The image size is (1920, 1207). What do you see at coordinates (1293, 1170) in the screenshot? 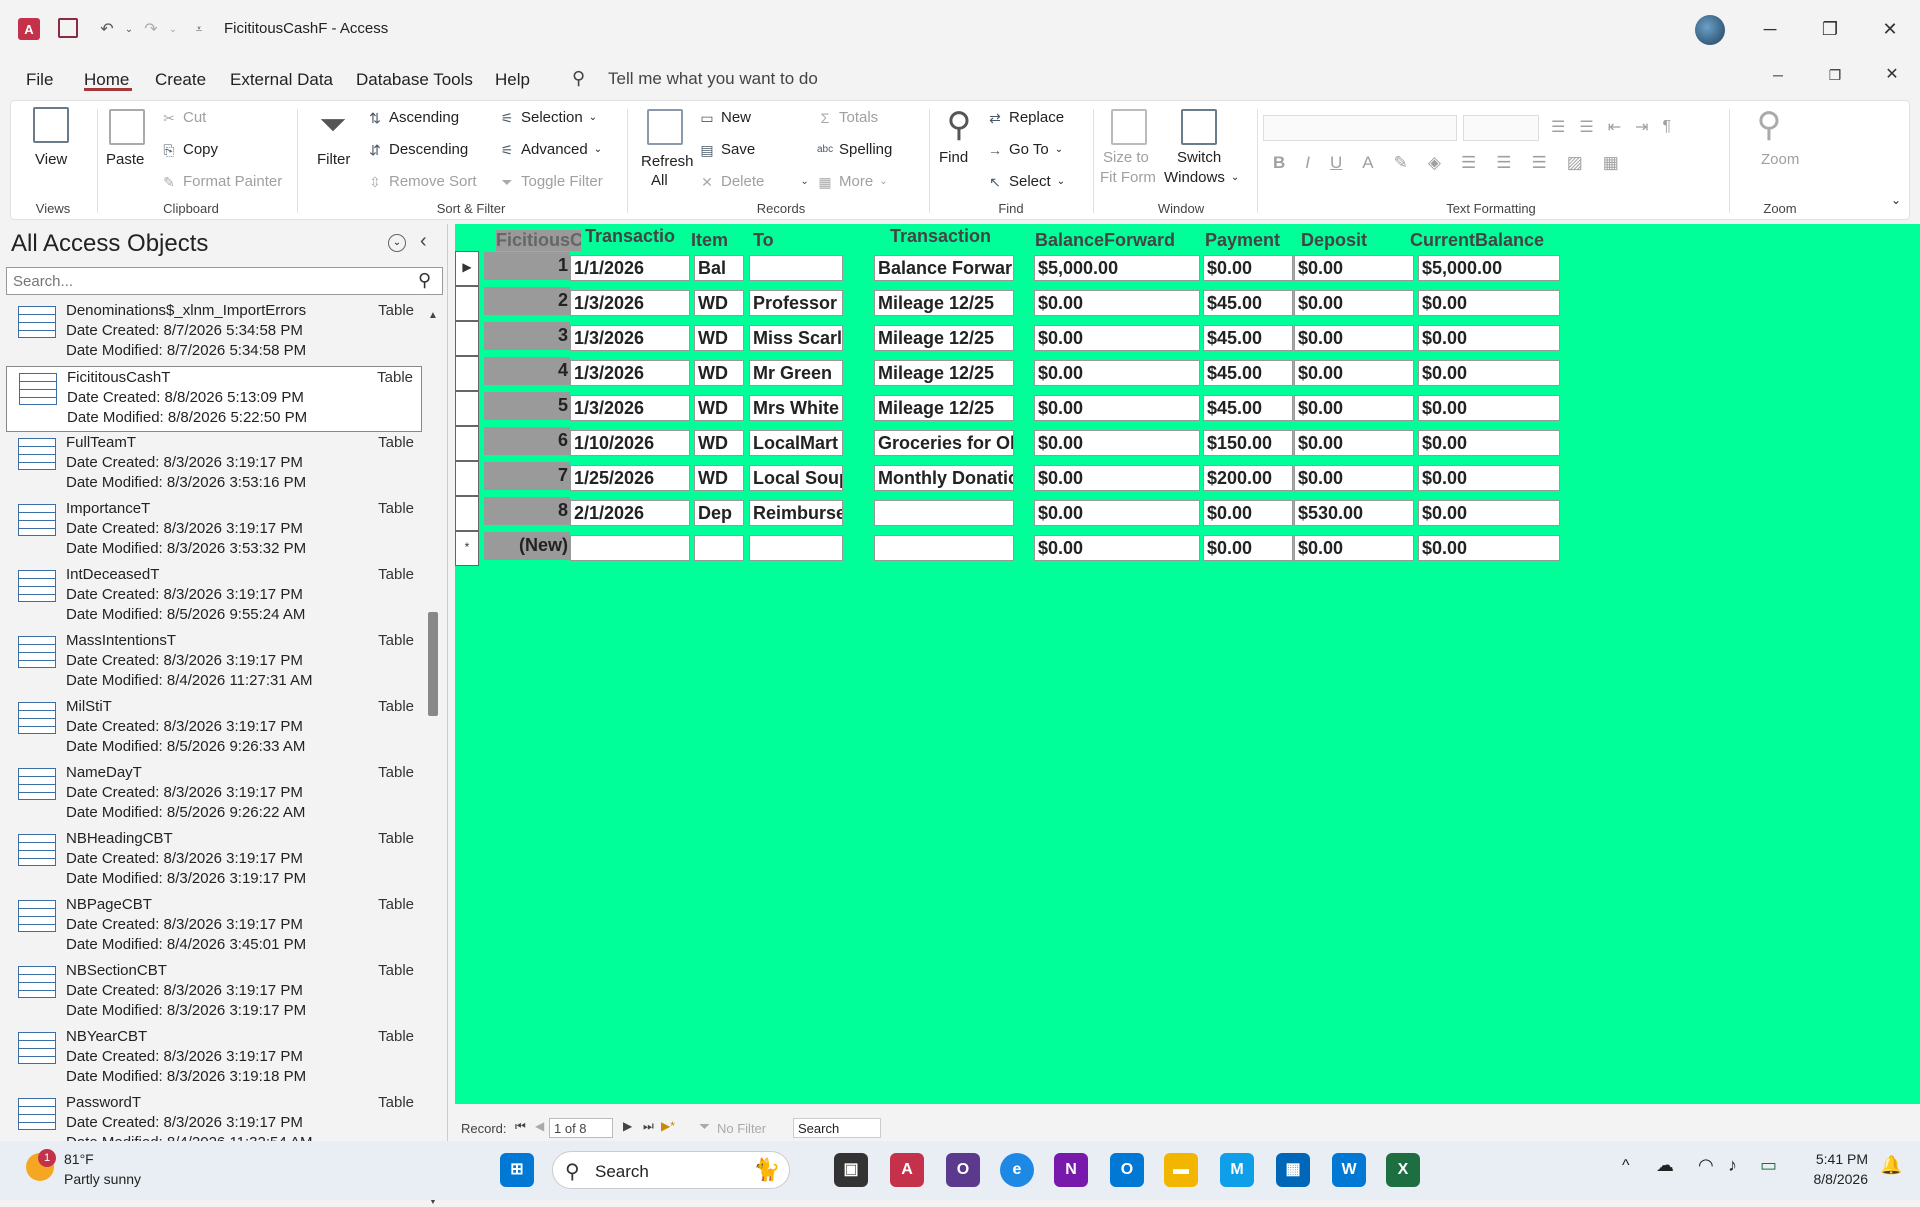
I see `store-icon: ▦` at bounding box center [1293, 1170].